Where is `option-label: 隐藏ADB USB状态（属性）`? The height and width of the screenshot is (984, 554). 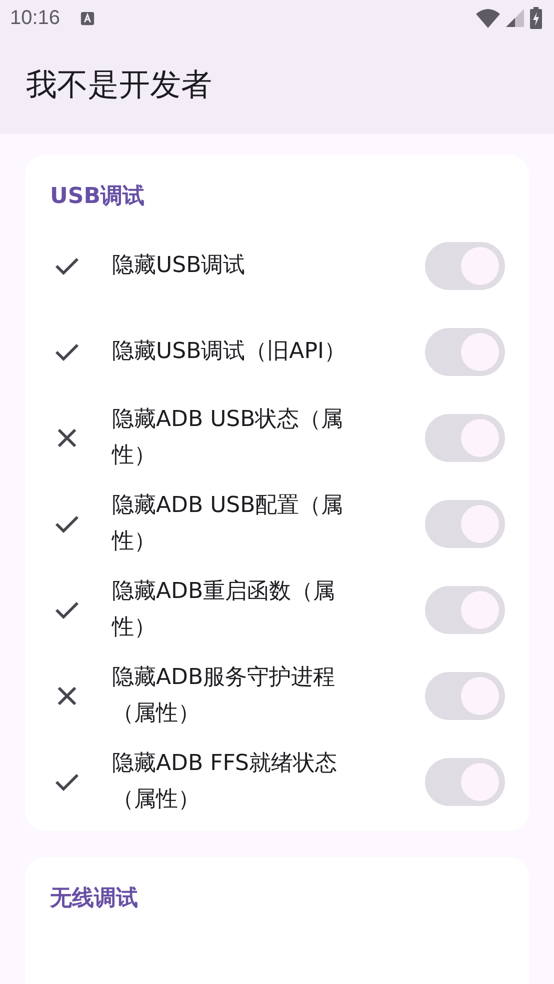 option-label: 隐藏ADB USB状态（属性） is located at coordinates (228, 438).